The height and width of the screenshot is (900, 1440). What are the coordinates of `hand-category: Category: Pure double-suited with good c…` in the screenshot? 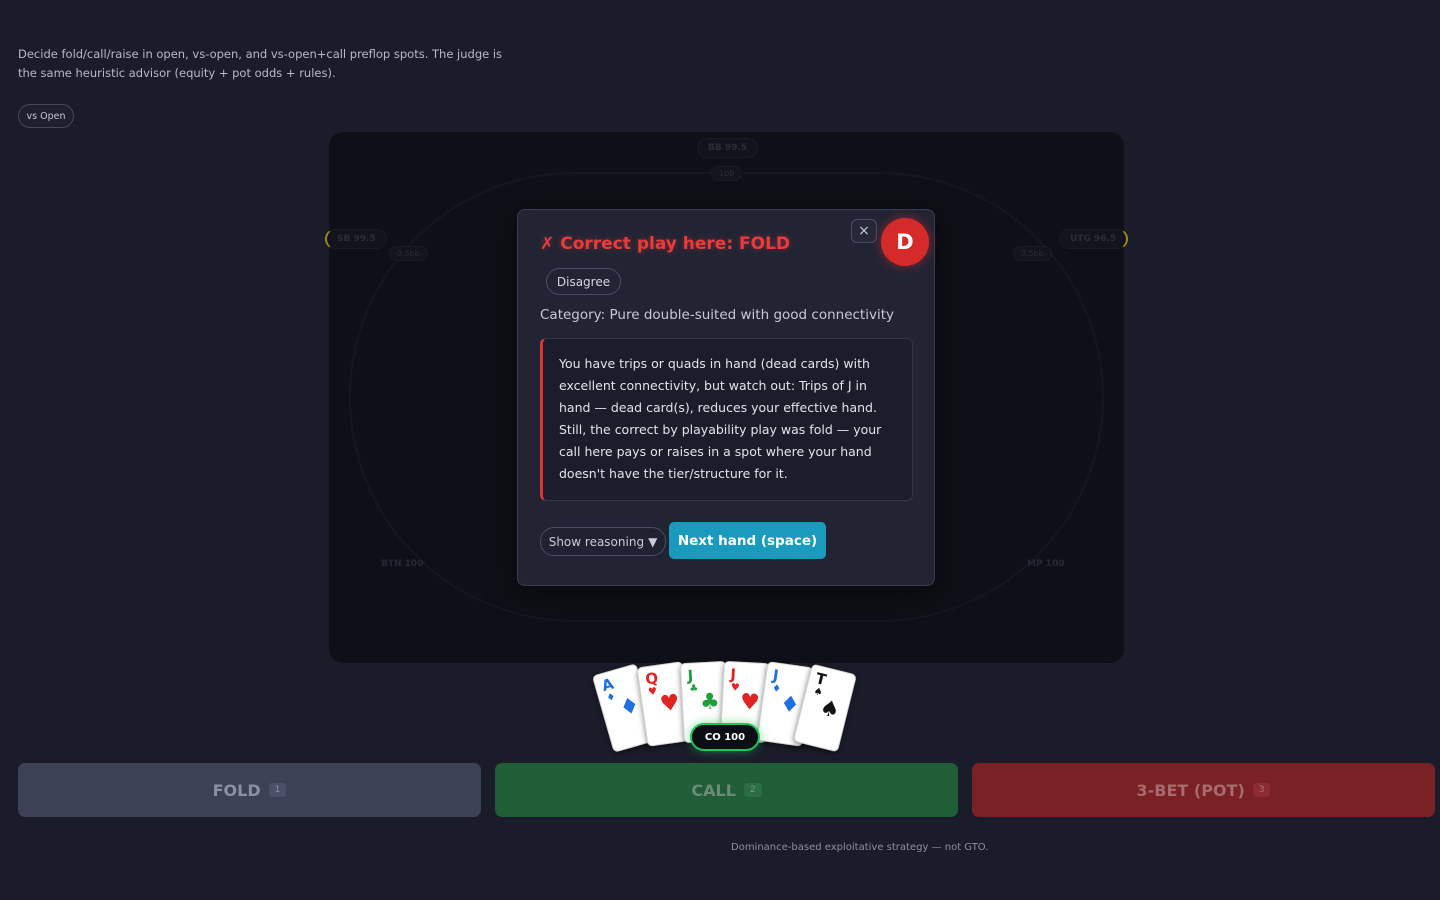 It's located at (717, 315).